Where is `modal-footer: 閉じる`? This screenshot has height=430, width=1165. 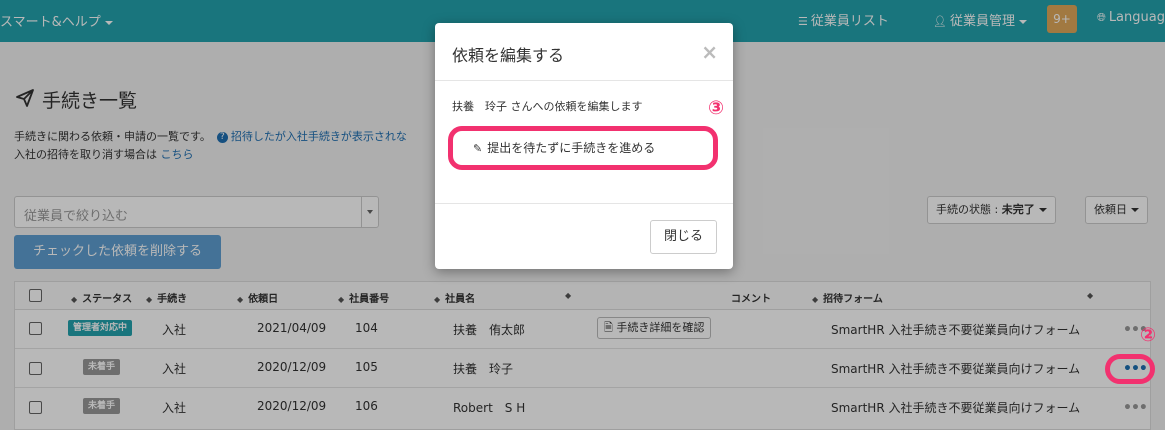 modal-footer: 閉じる is located at coordinates (584, 236).